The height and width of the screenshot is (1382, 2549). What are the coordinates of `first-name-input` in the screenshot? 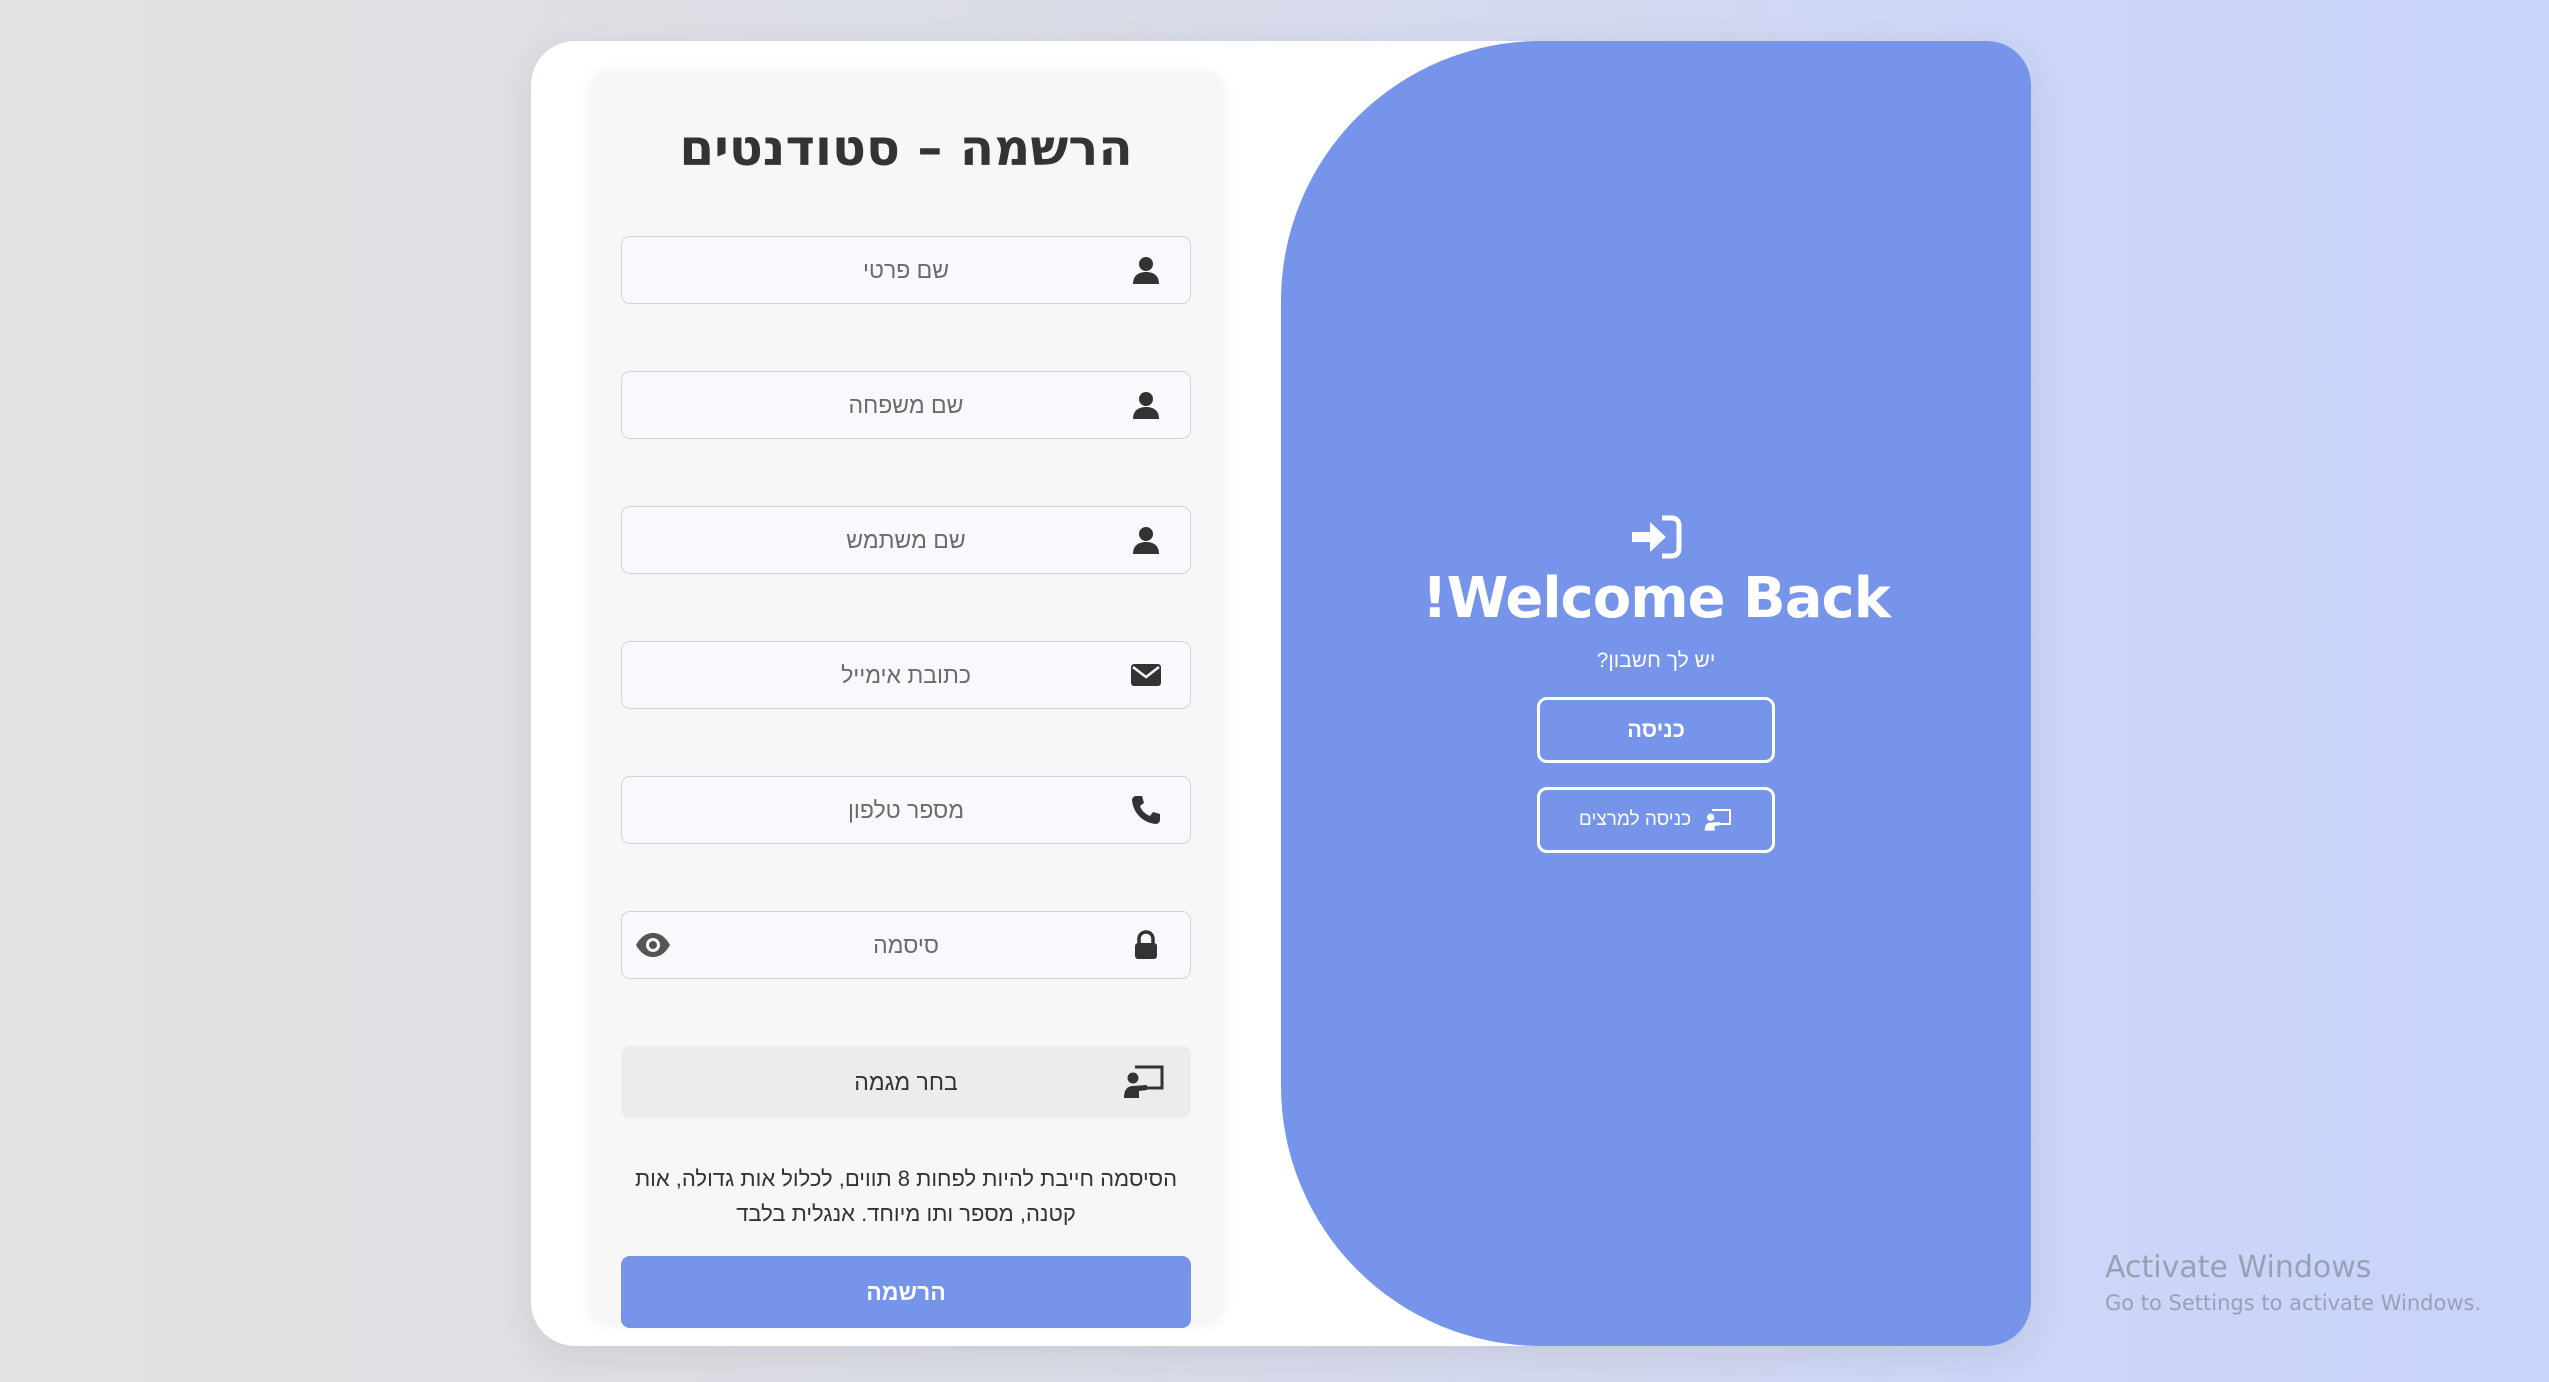 It's located at (906, 270).